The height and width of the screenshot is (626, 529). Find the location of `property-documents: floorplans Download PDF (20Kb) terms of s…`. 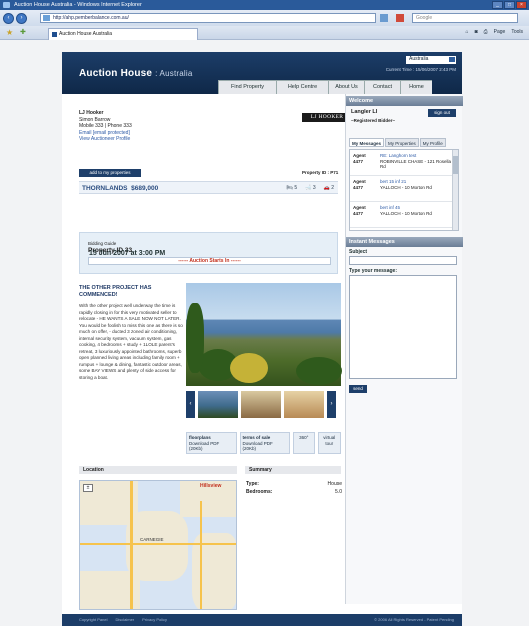

property-documents: floorplans Download PDF (20Kb) terms of s… is located at coordinates (263, 443).